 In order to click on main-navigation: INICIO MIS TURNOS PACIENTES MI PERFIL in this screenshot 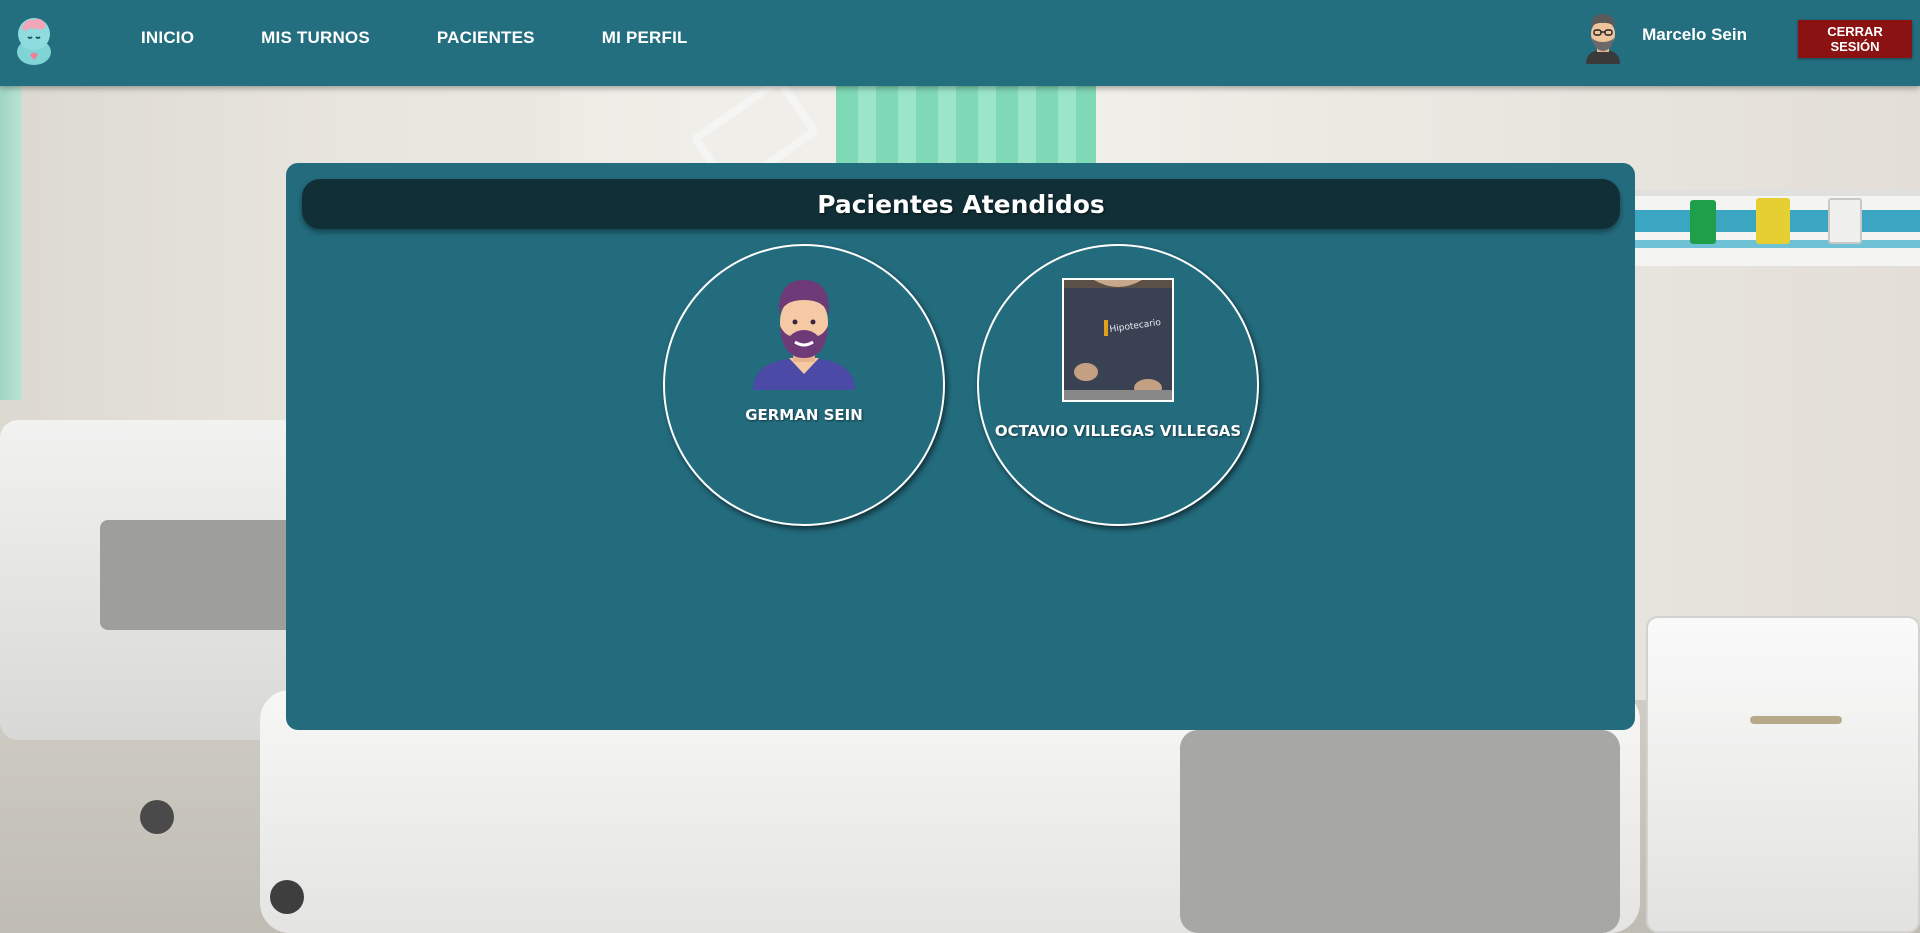, I will do `click(448, 38)`.